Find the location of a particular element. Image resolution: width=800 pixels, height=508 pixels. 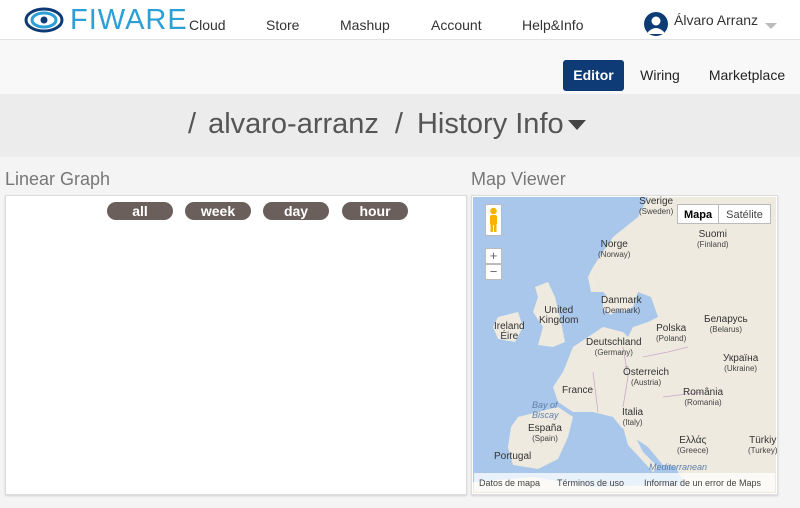

map-report-error-link: Informar de un error de Maps is located at coordinates (702, 483).